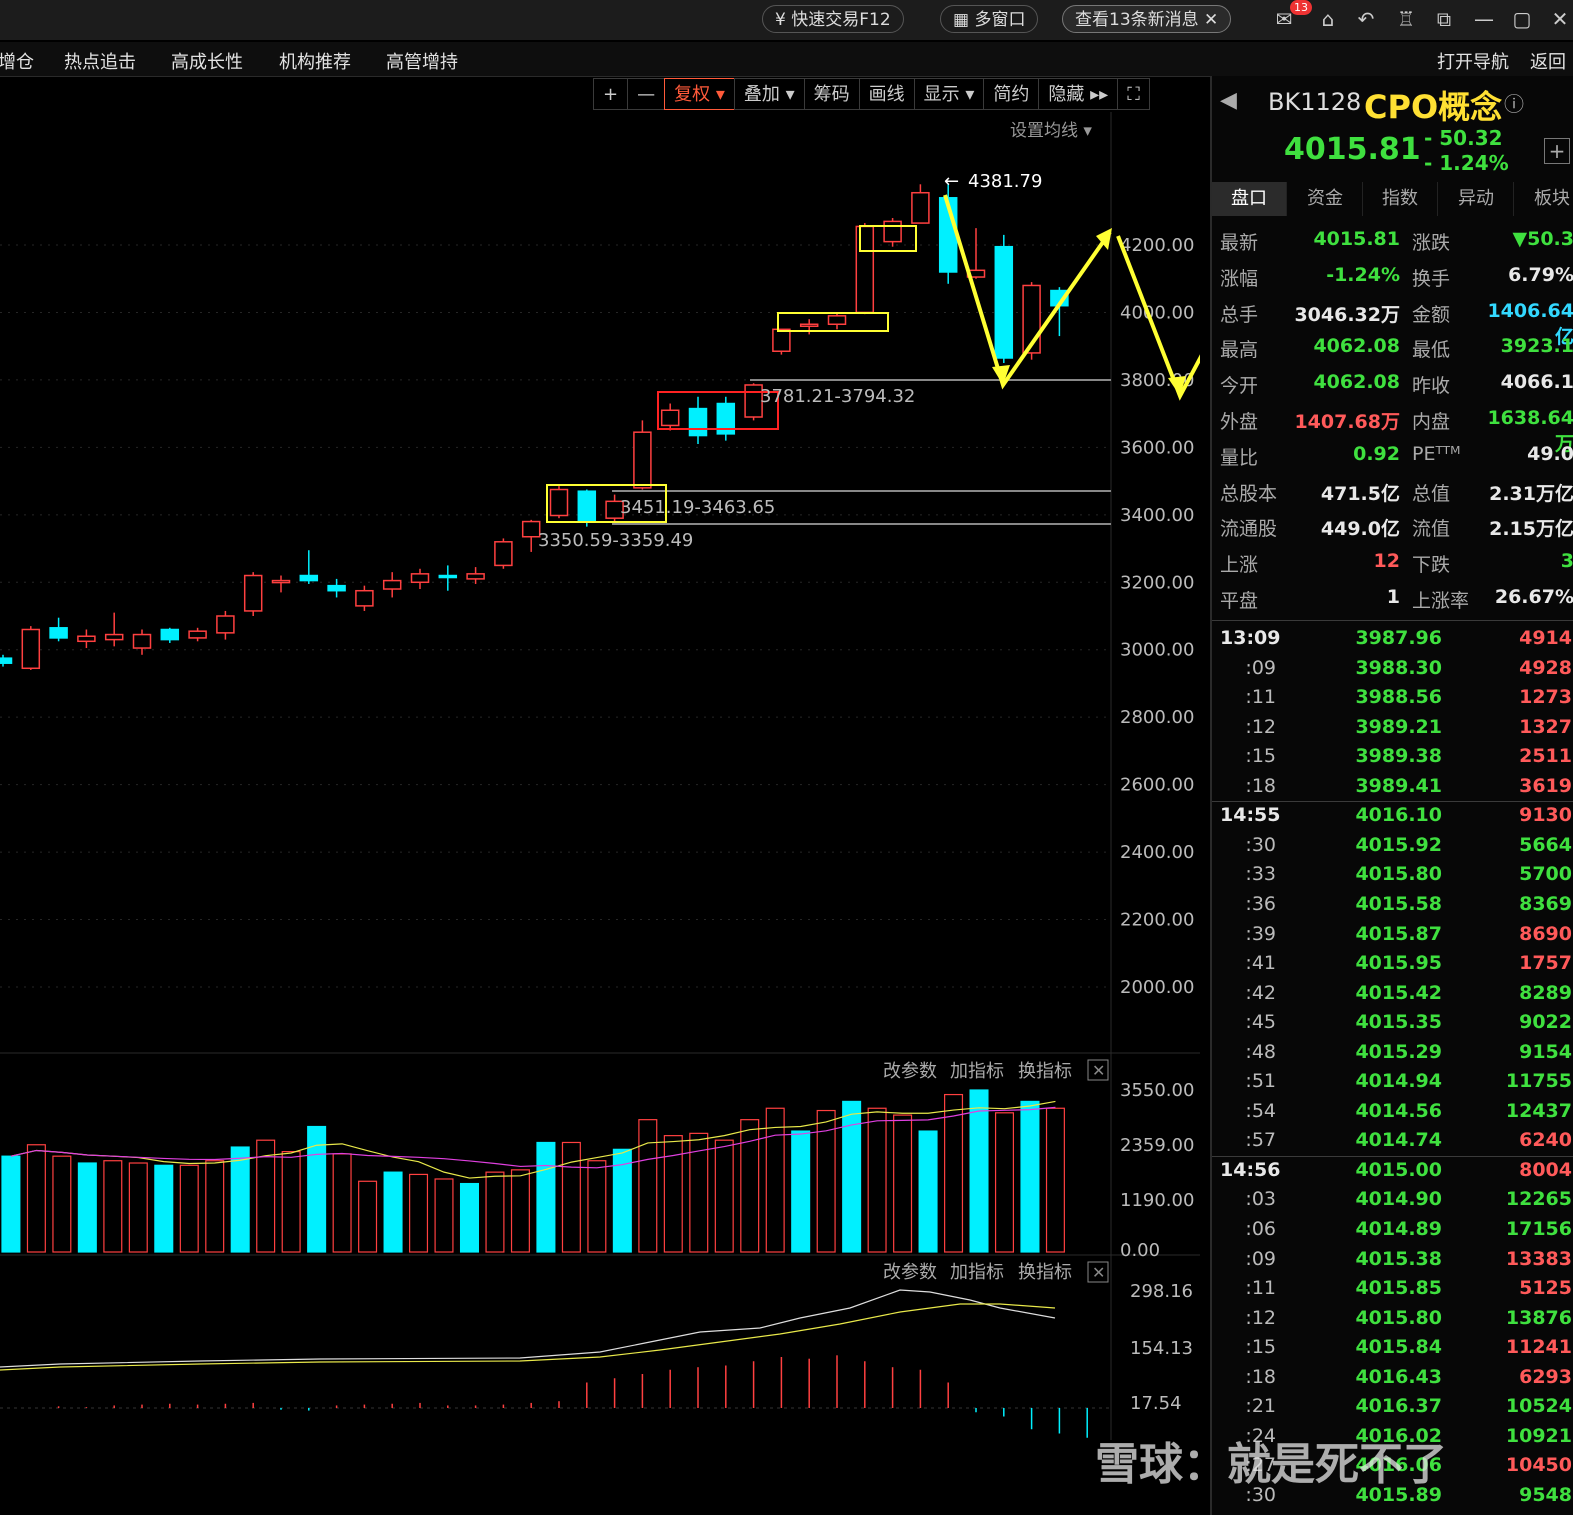 This screenshot has width=1573, height=1515. Describe the element at coordinates (1228, 100) in the screenshot. I see `prev-arrow-icon: ◀` at that location.